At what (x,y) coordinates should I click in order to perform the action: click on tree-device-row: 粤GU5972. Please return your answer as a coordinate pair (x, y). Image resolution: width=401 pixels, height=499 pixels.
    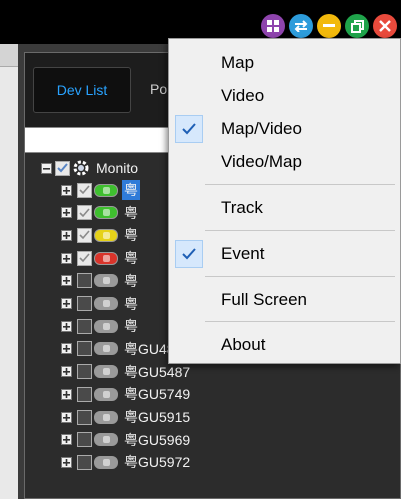
    Looking at the image, I should click on (126, 462).